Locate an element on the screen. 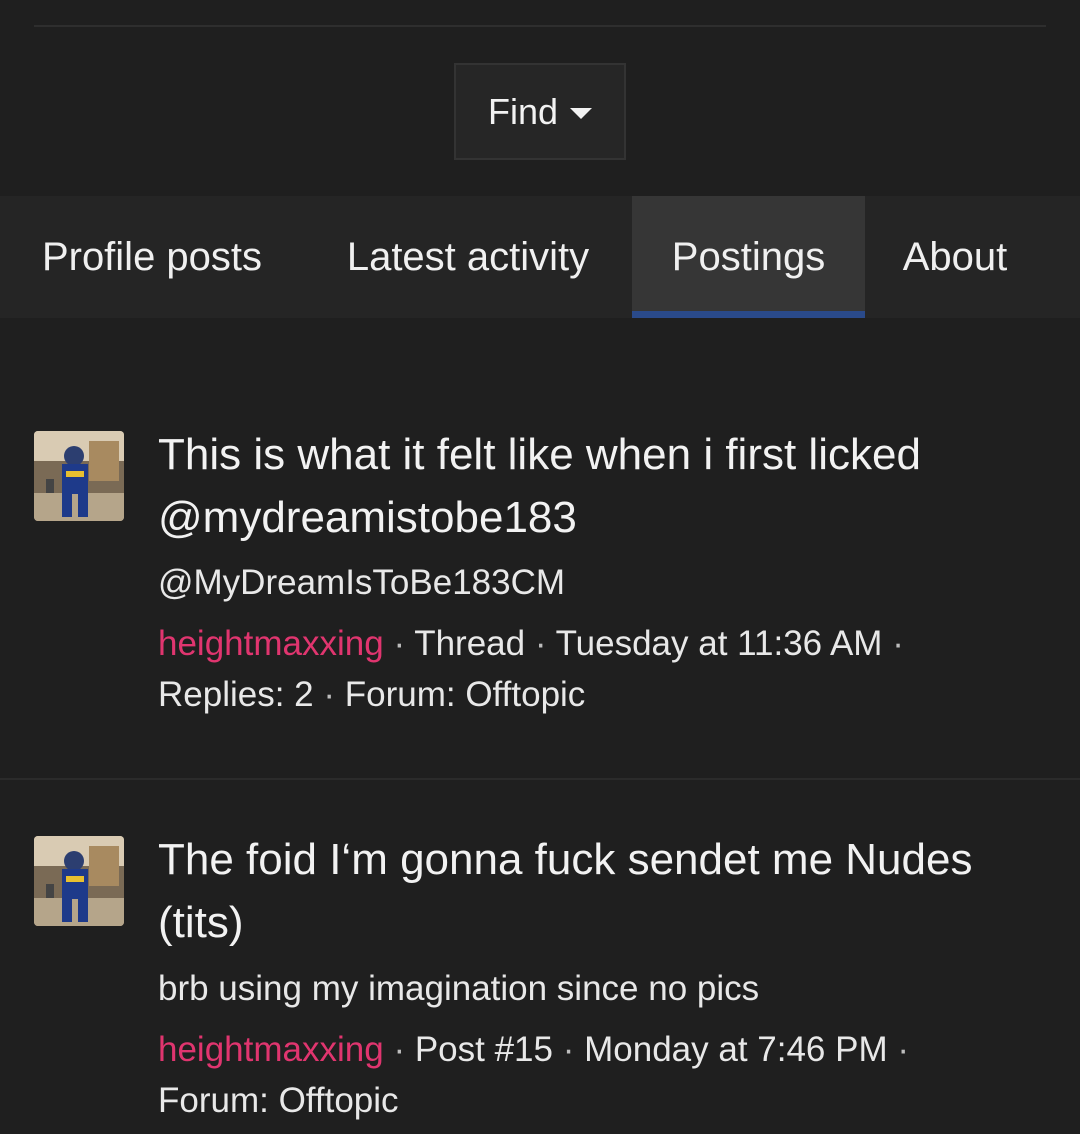 The width and height of the screenshot is (1080, 1134). tab-label: Latest activity is located at coordinates (468, 256).